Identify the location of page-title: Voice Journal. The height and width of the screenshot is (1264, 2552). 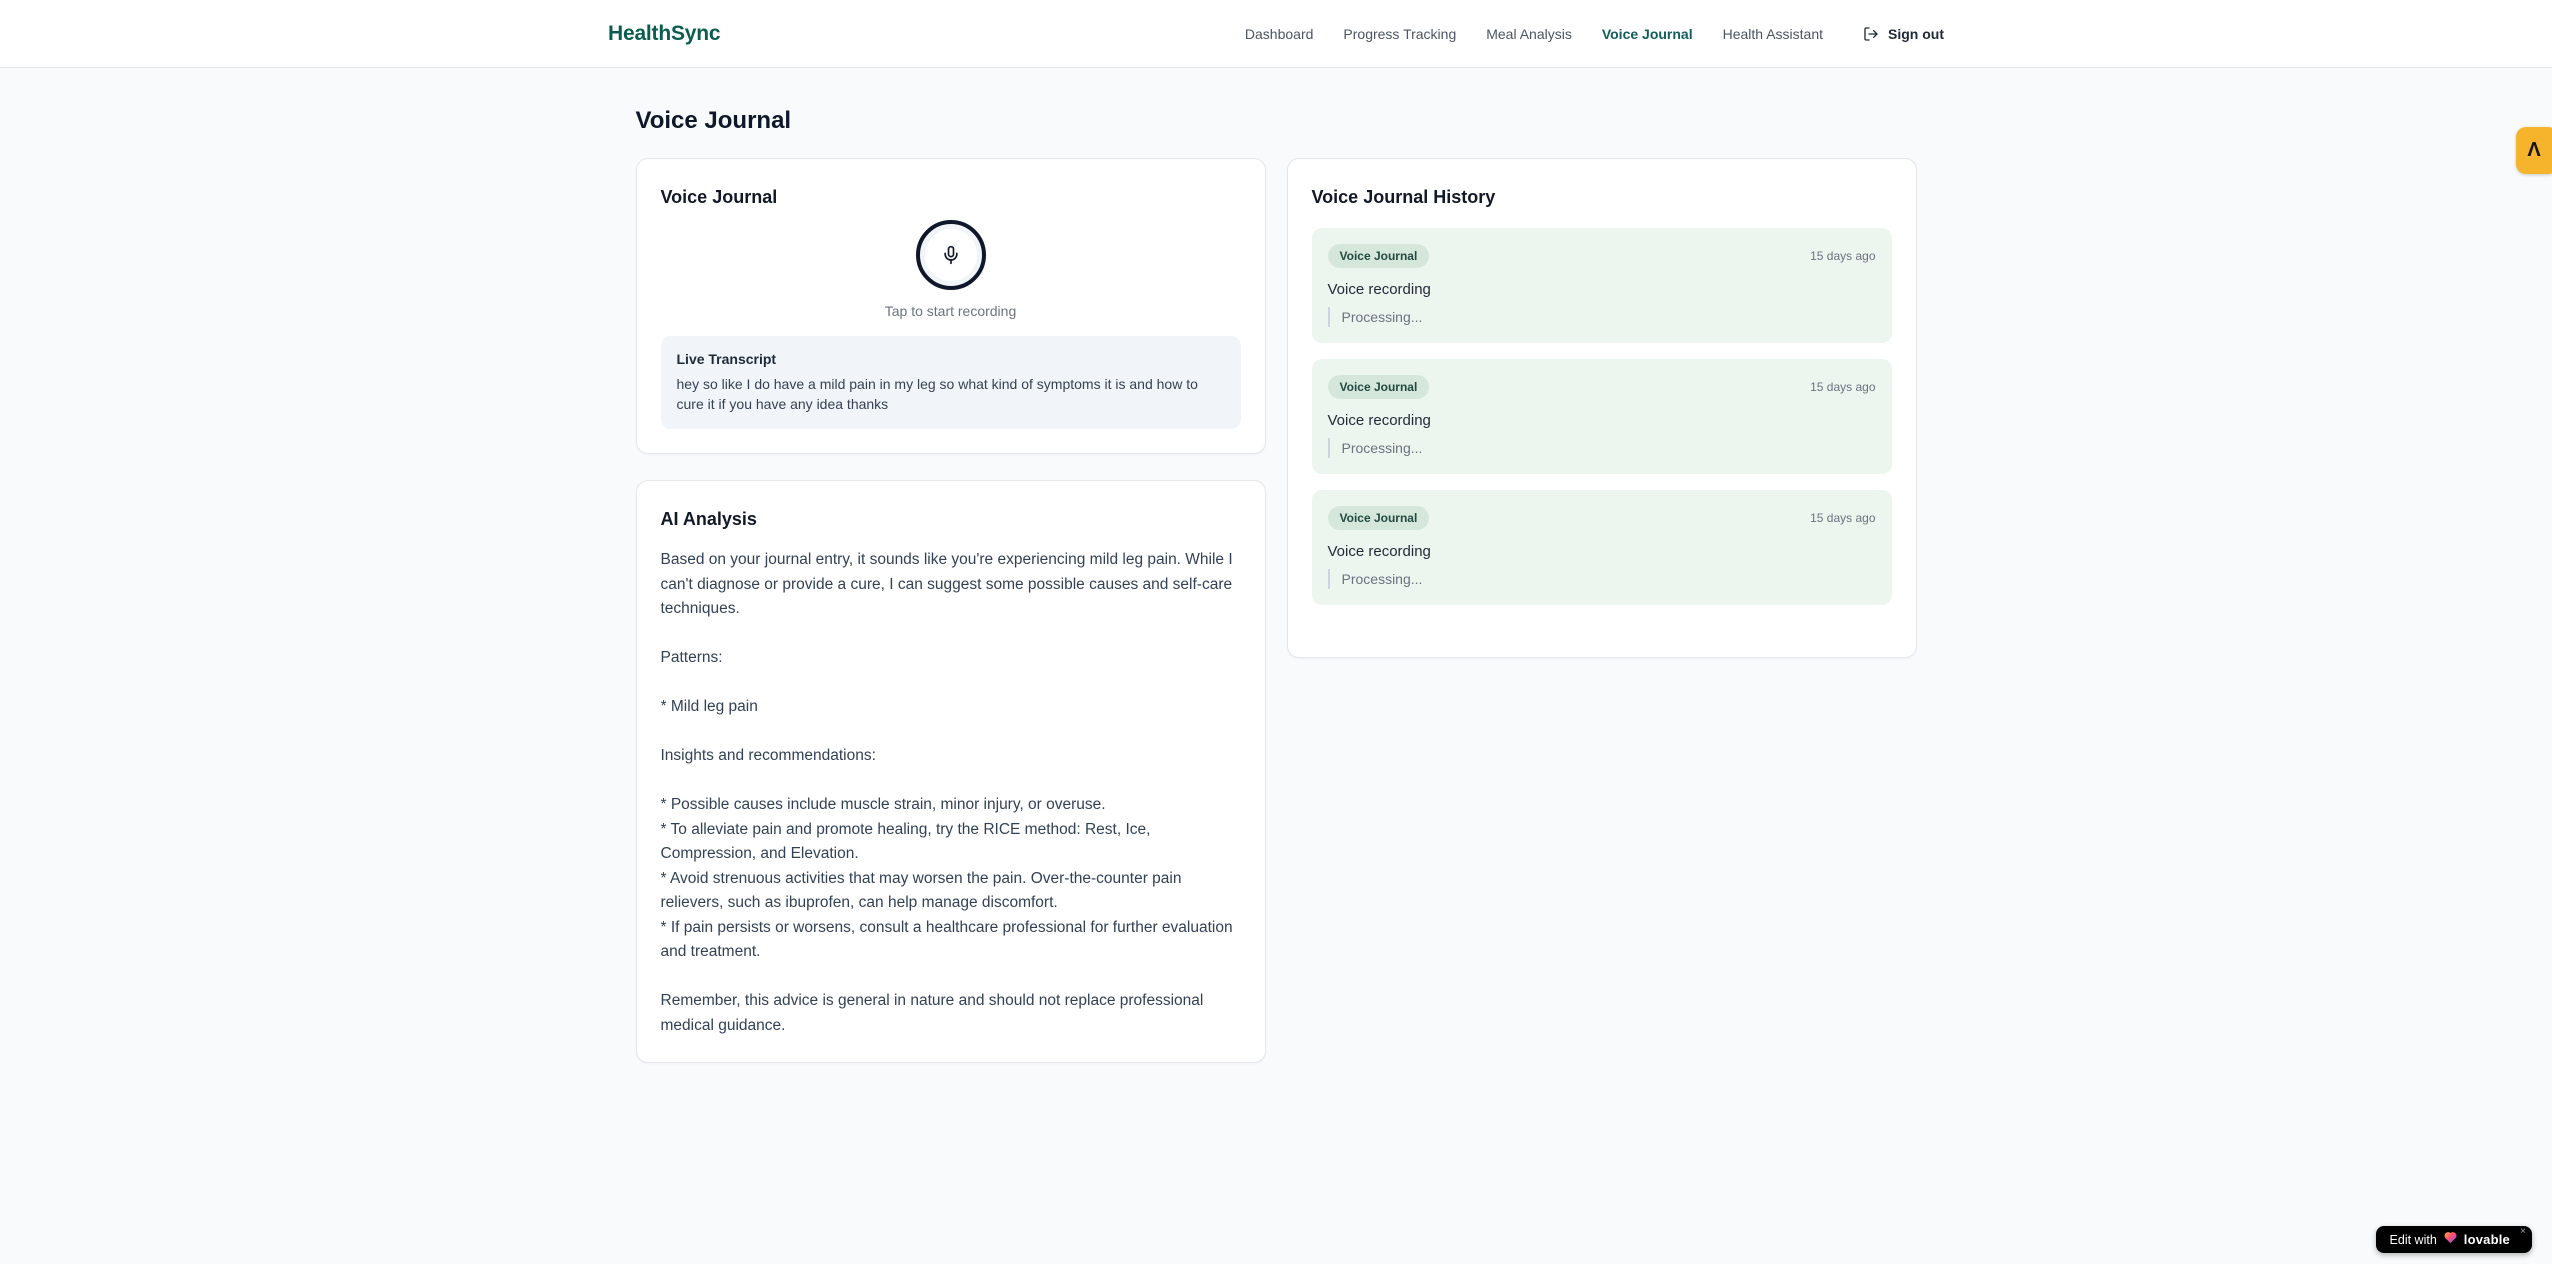
(713, 120).